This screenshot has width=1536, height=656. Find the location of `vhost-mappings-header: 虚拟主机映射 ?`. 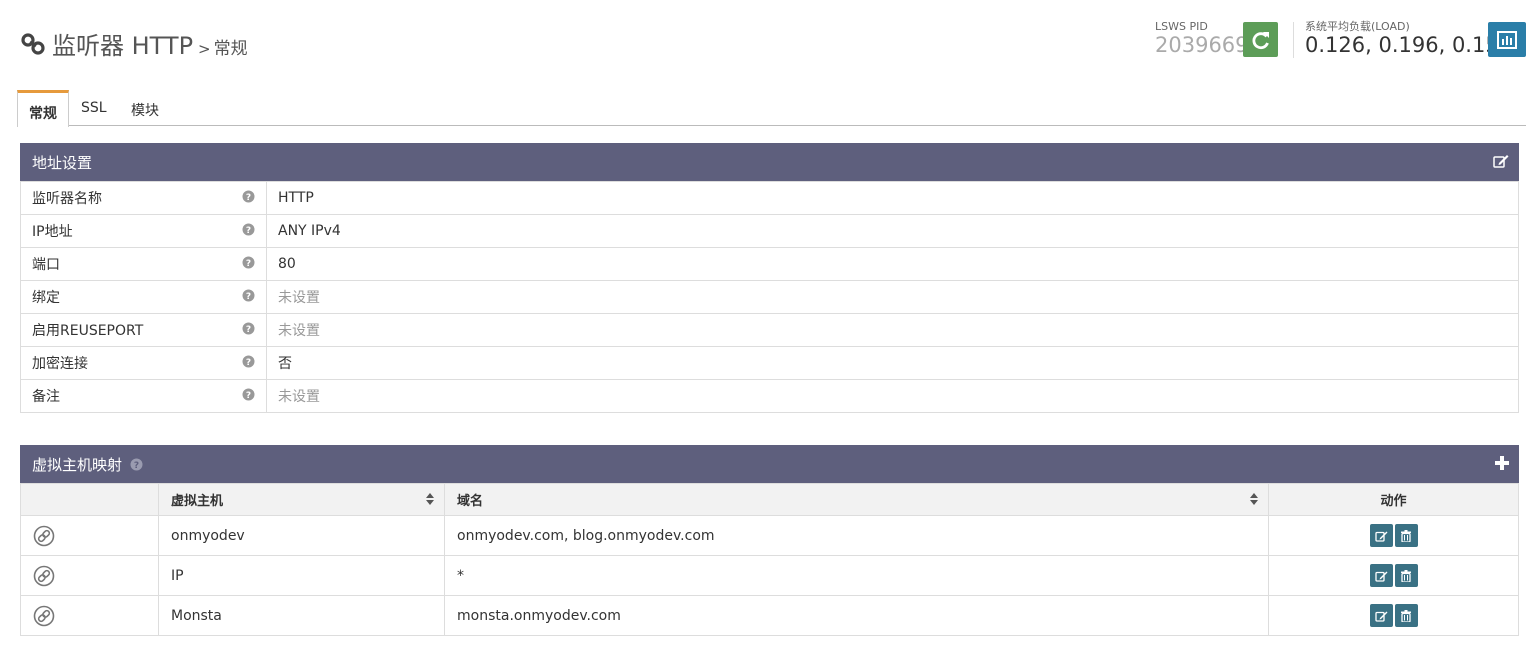

vhost-mappings-header: 虚拟主机映射 ? is located at coordinates (769, 464).